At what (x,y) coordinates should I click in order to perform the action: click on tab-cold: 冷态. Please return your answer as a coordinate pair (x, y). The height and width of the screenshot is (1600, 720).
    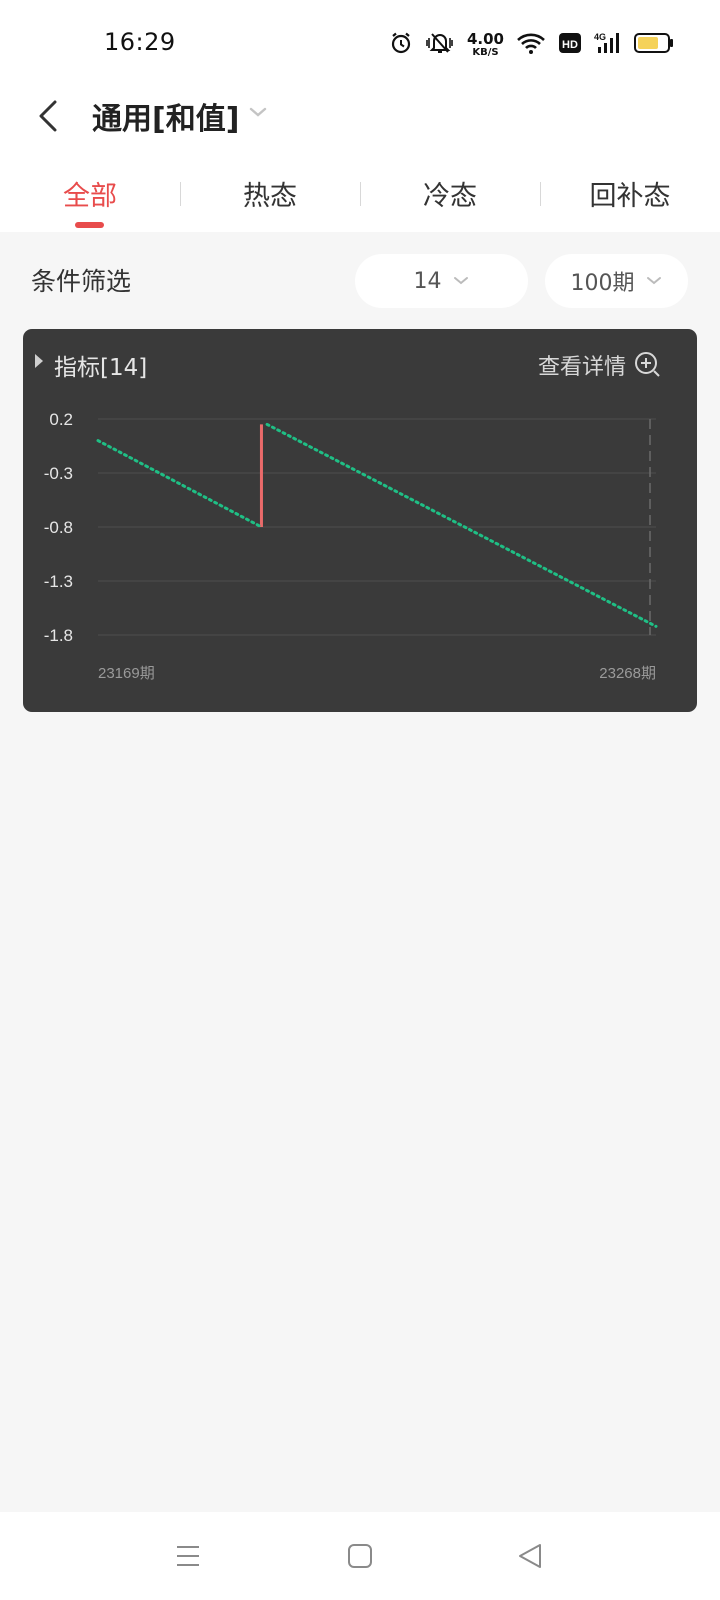
    Looking at the image, I should click on (450, 193).